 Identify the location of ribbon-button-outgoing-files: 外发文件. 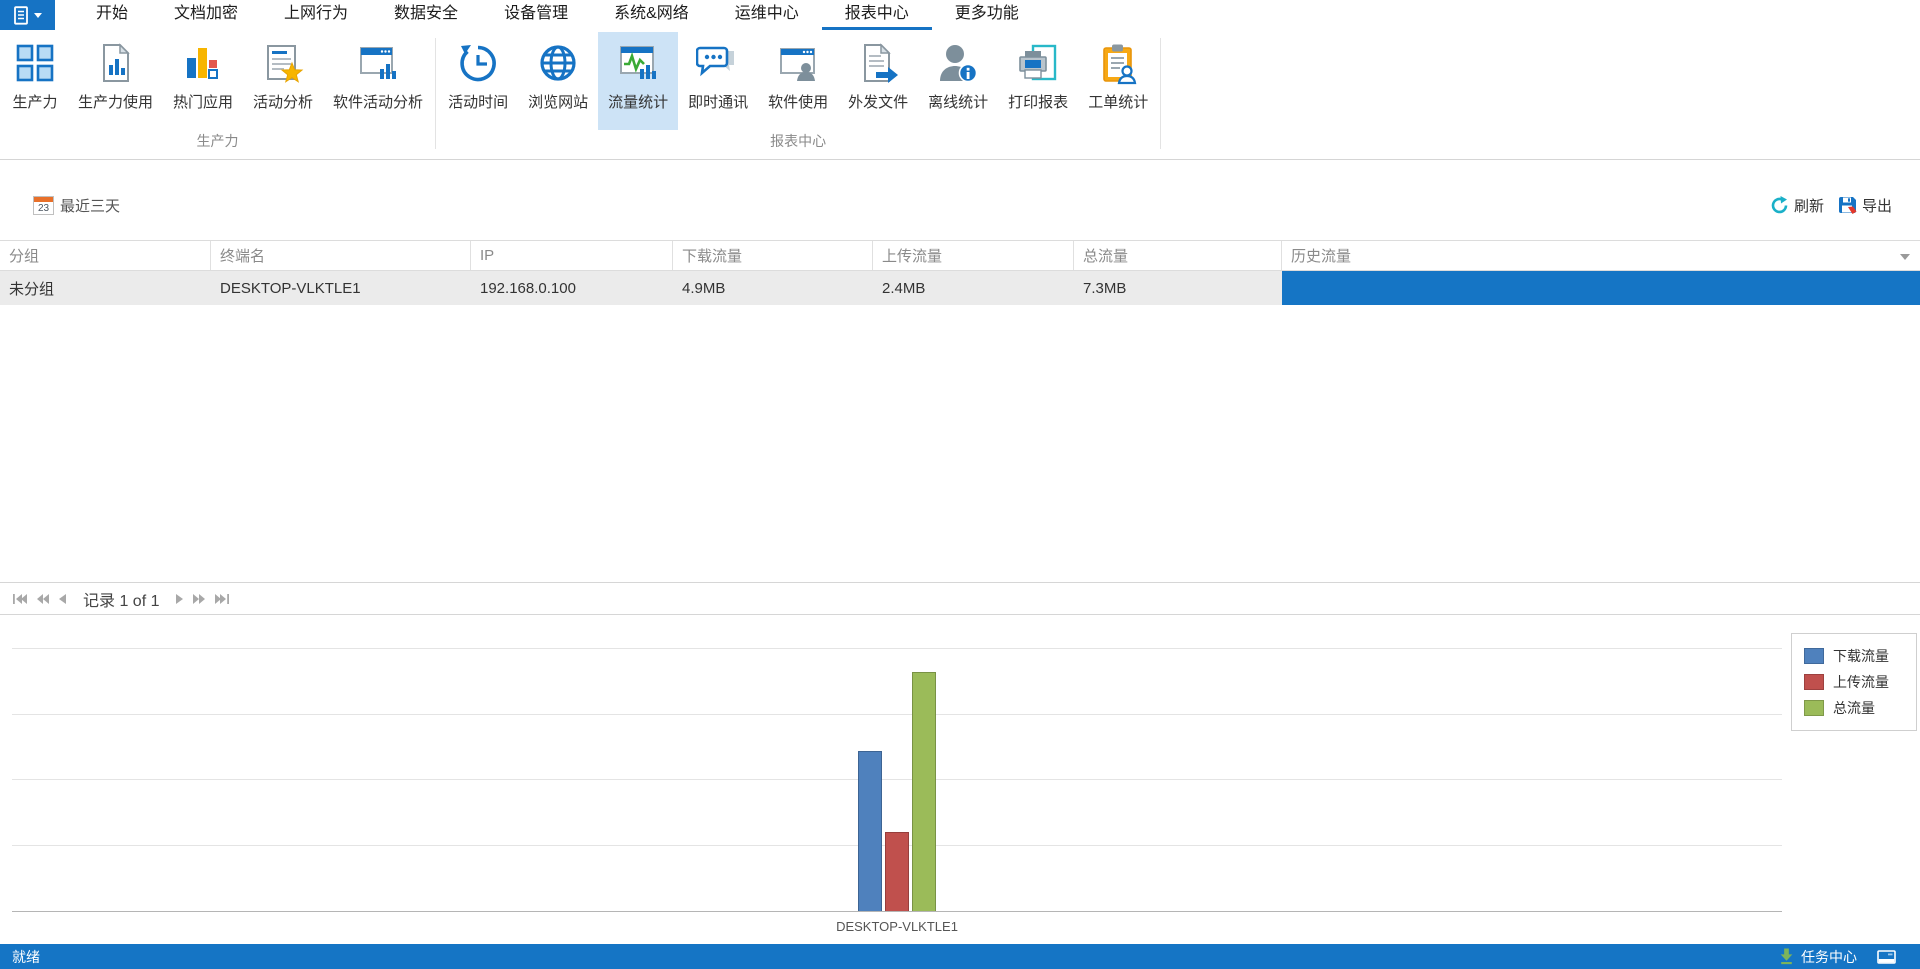
(878, 81).